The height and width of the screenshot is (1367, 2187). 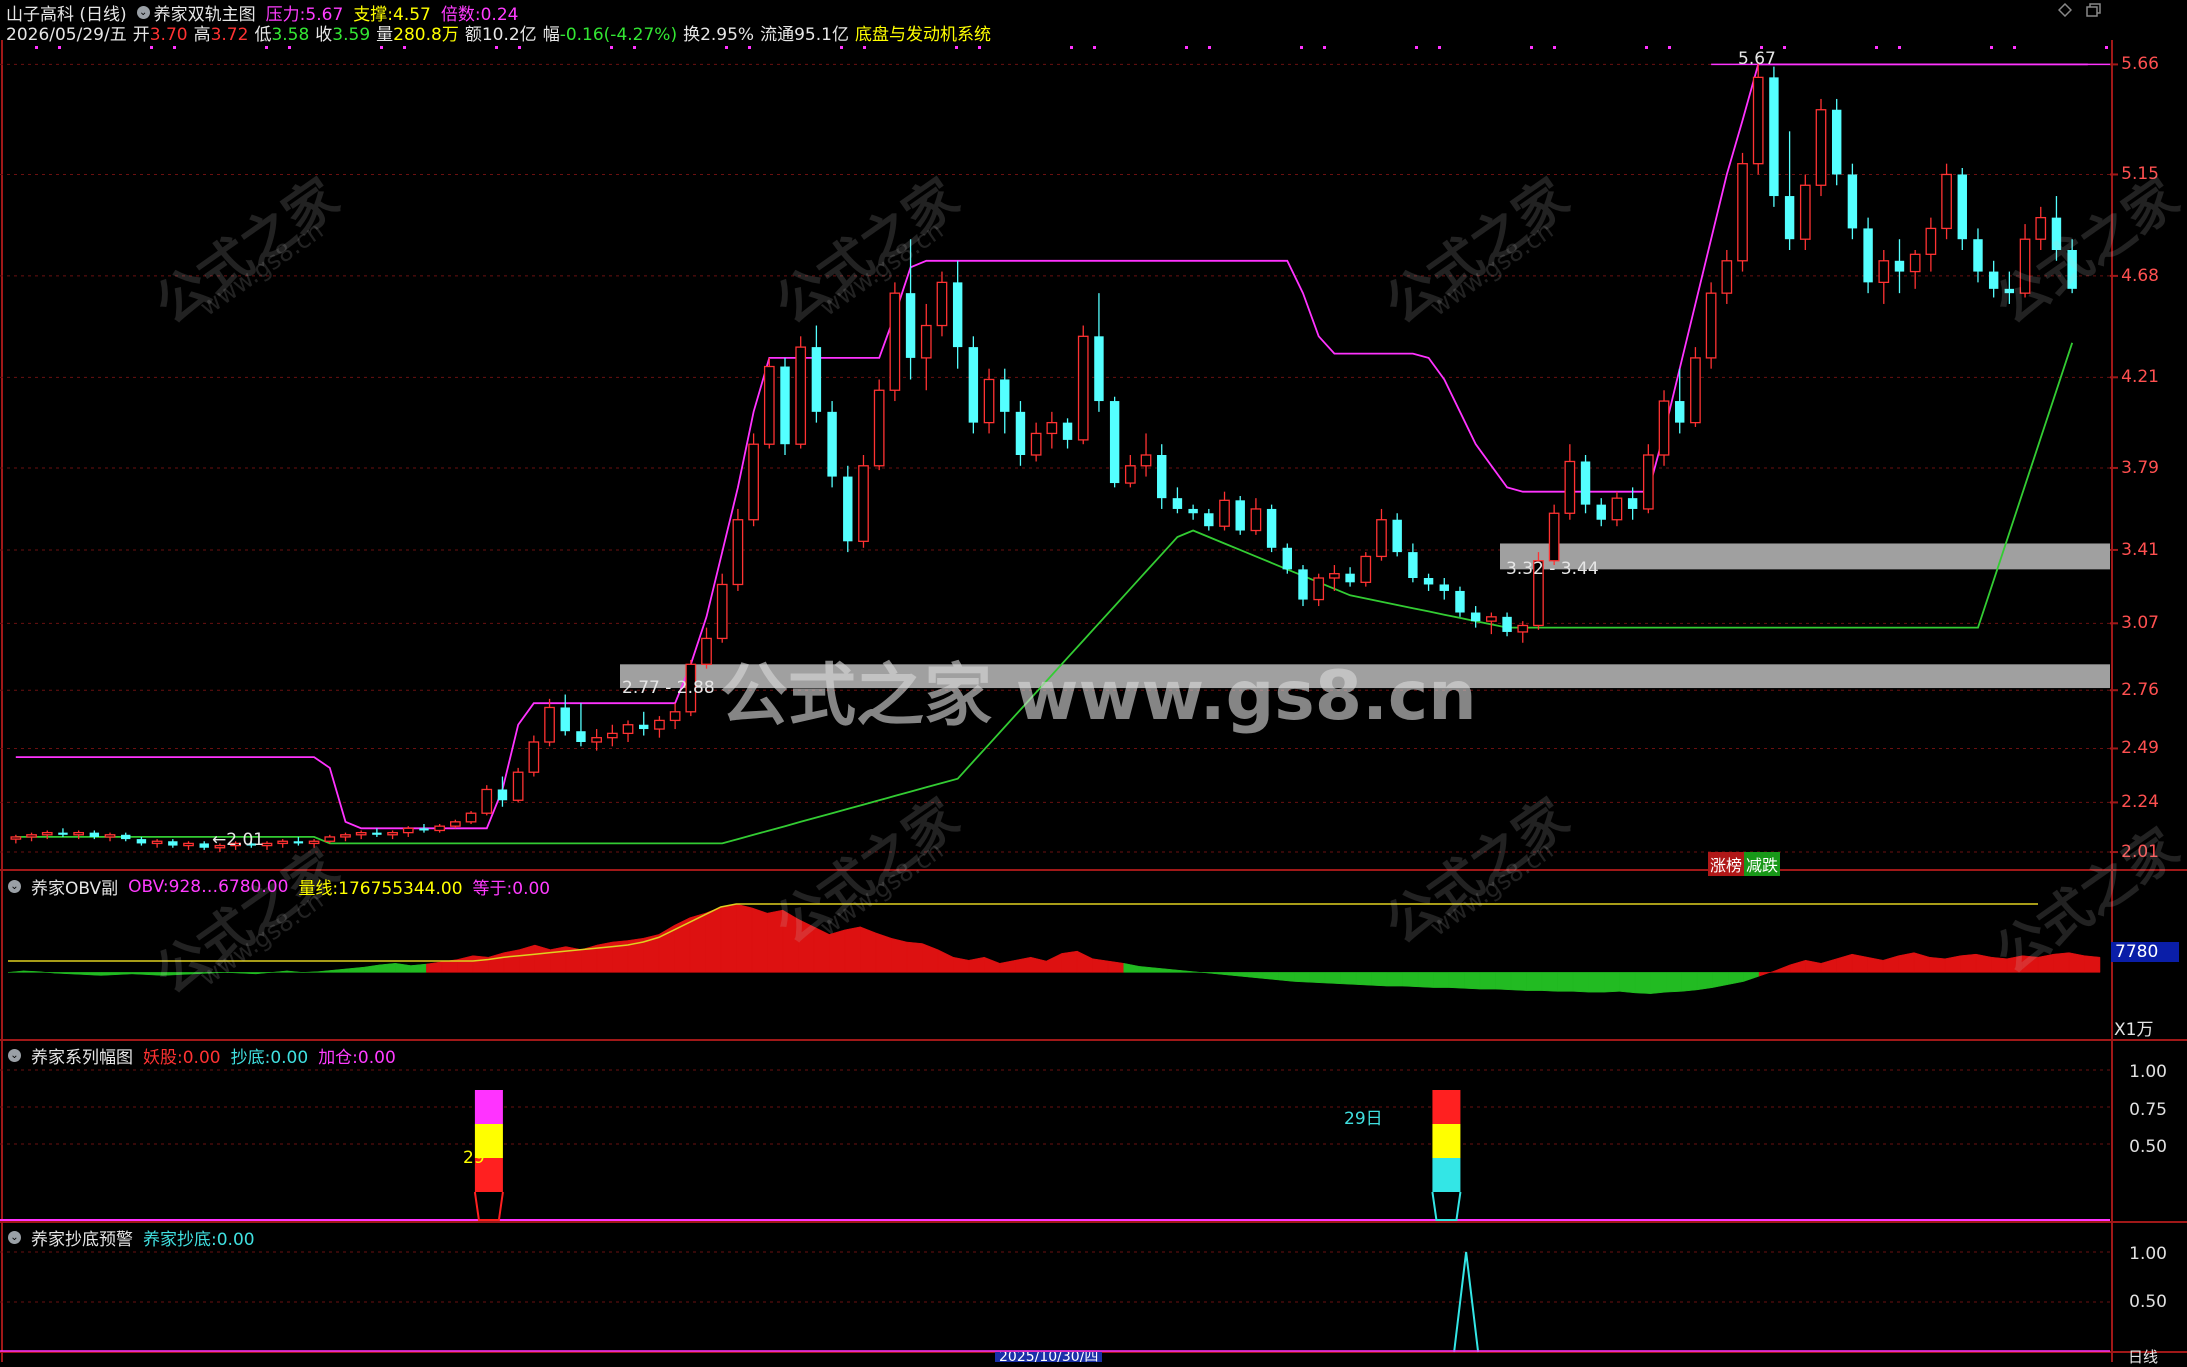 What do you see at coordinates (2140, 377) in the screenshot?
I see `price-axis-label: 4.21` at bounding box center [2140, 377].